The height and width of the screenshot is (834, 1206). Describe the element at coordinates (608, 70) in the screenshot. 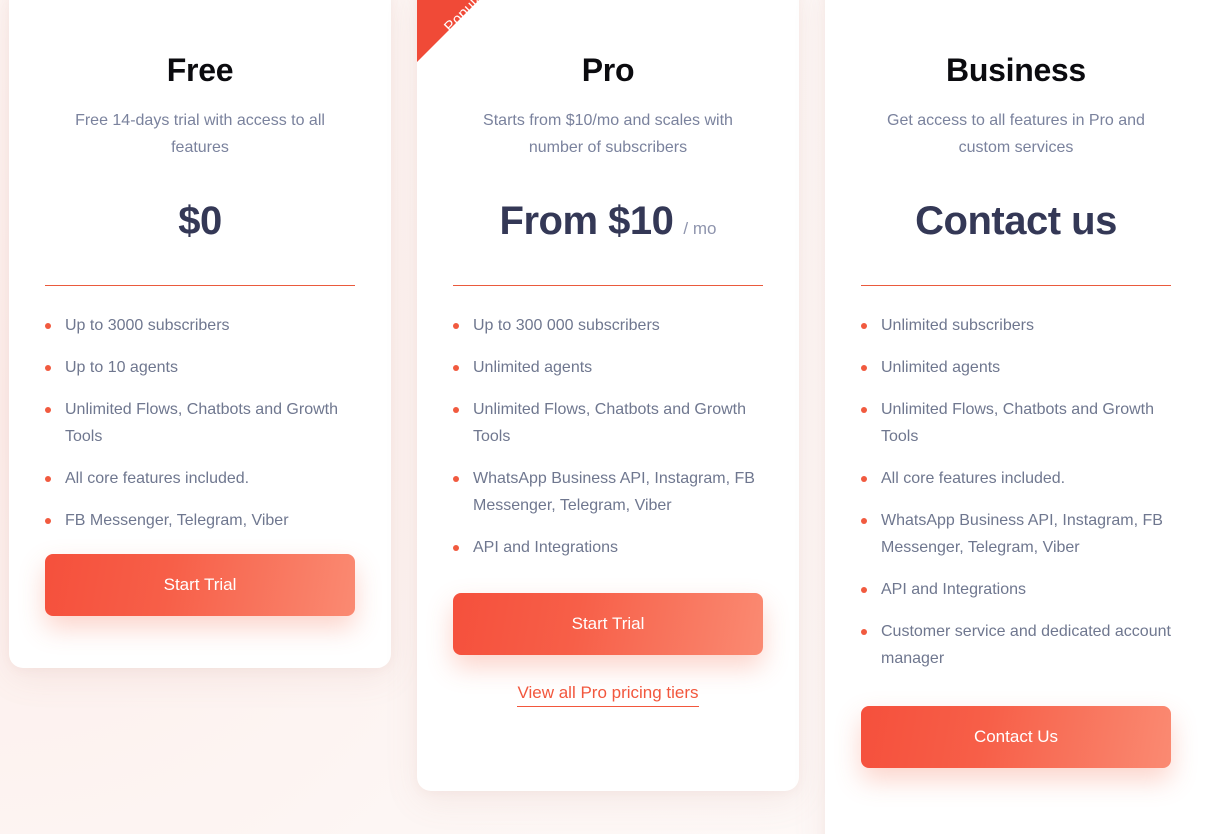

I see `plan-title-pro: Pro` at that location.